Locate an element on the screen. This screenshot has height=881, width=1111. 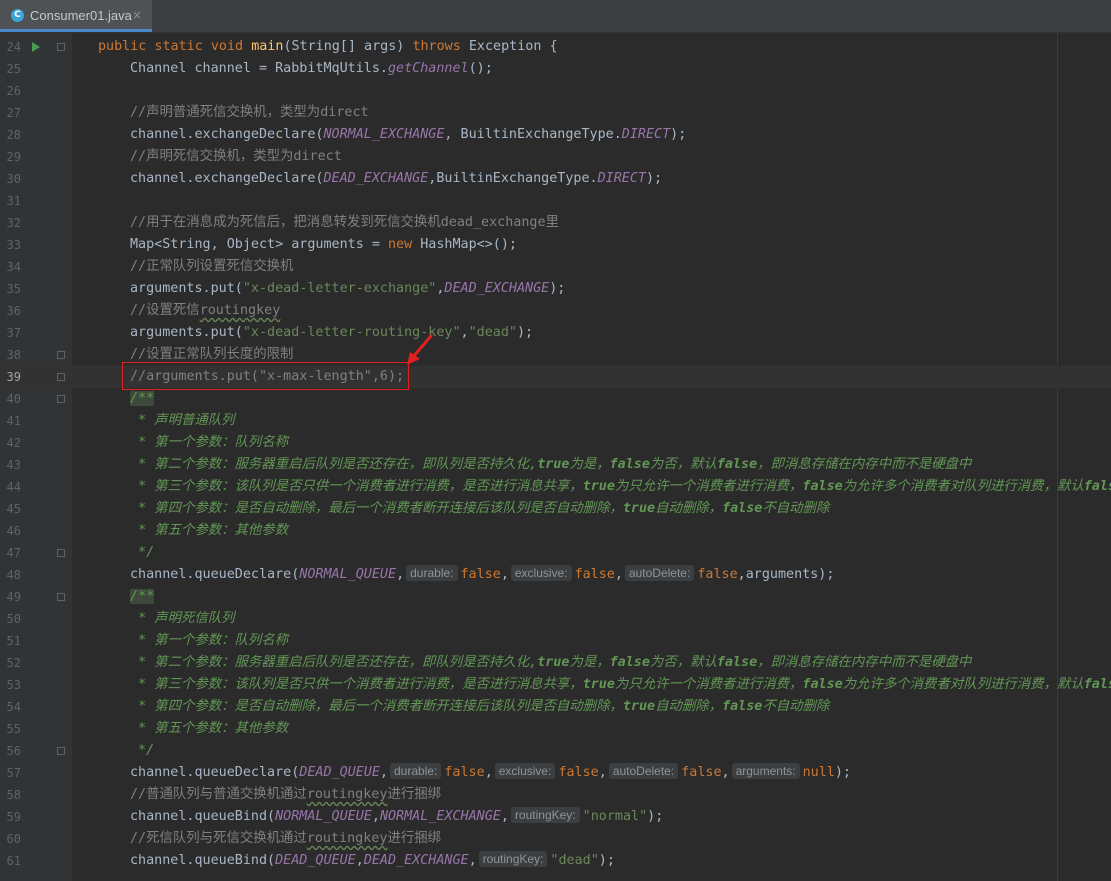
close-icon: × is located at coordinates (137, 15).